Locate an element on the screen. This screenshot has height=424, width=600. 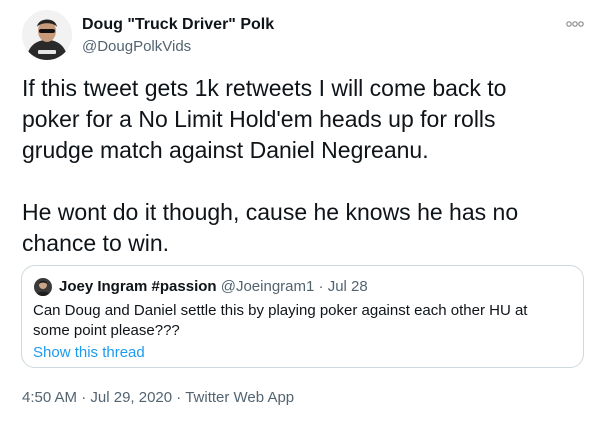
author-display-name: Doug "Truck Driver" Polk is located at coordinates (178, 25).